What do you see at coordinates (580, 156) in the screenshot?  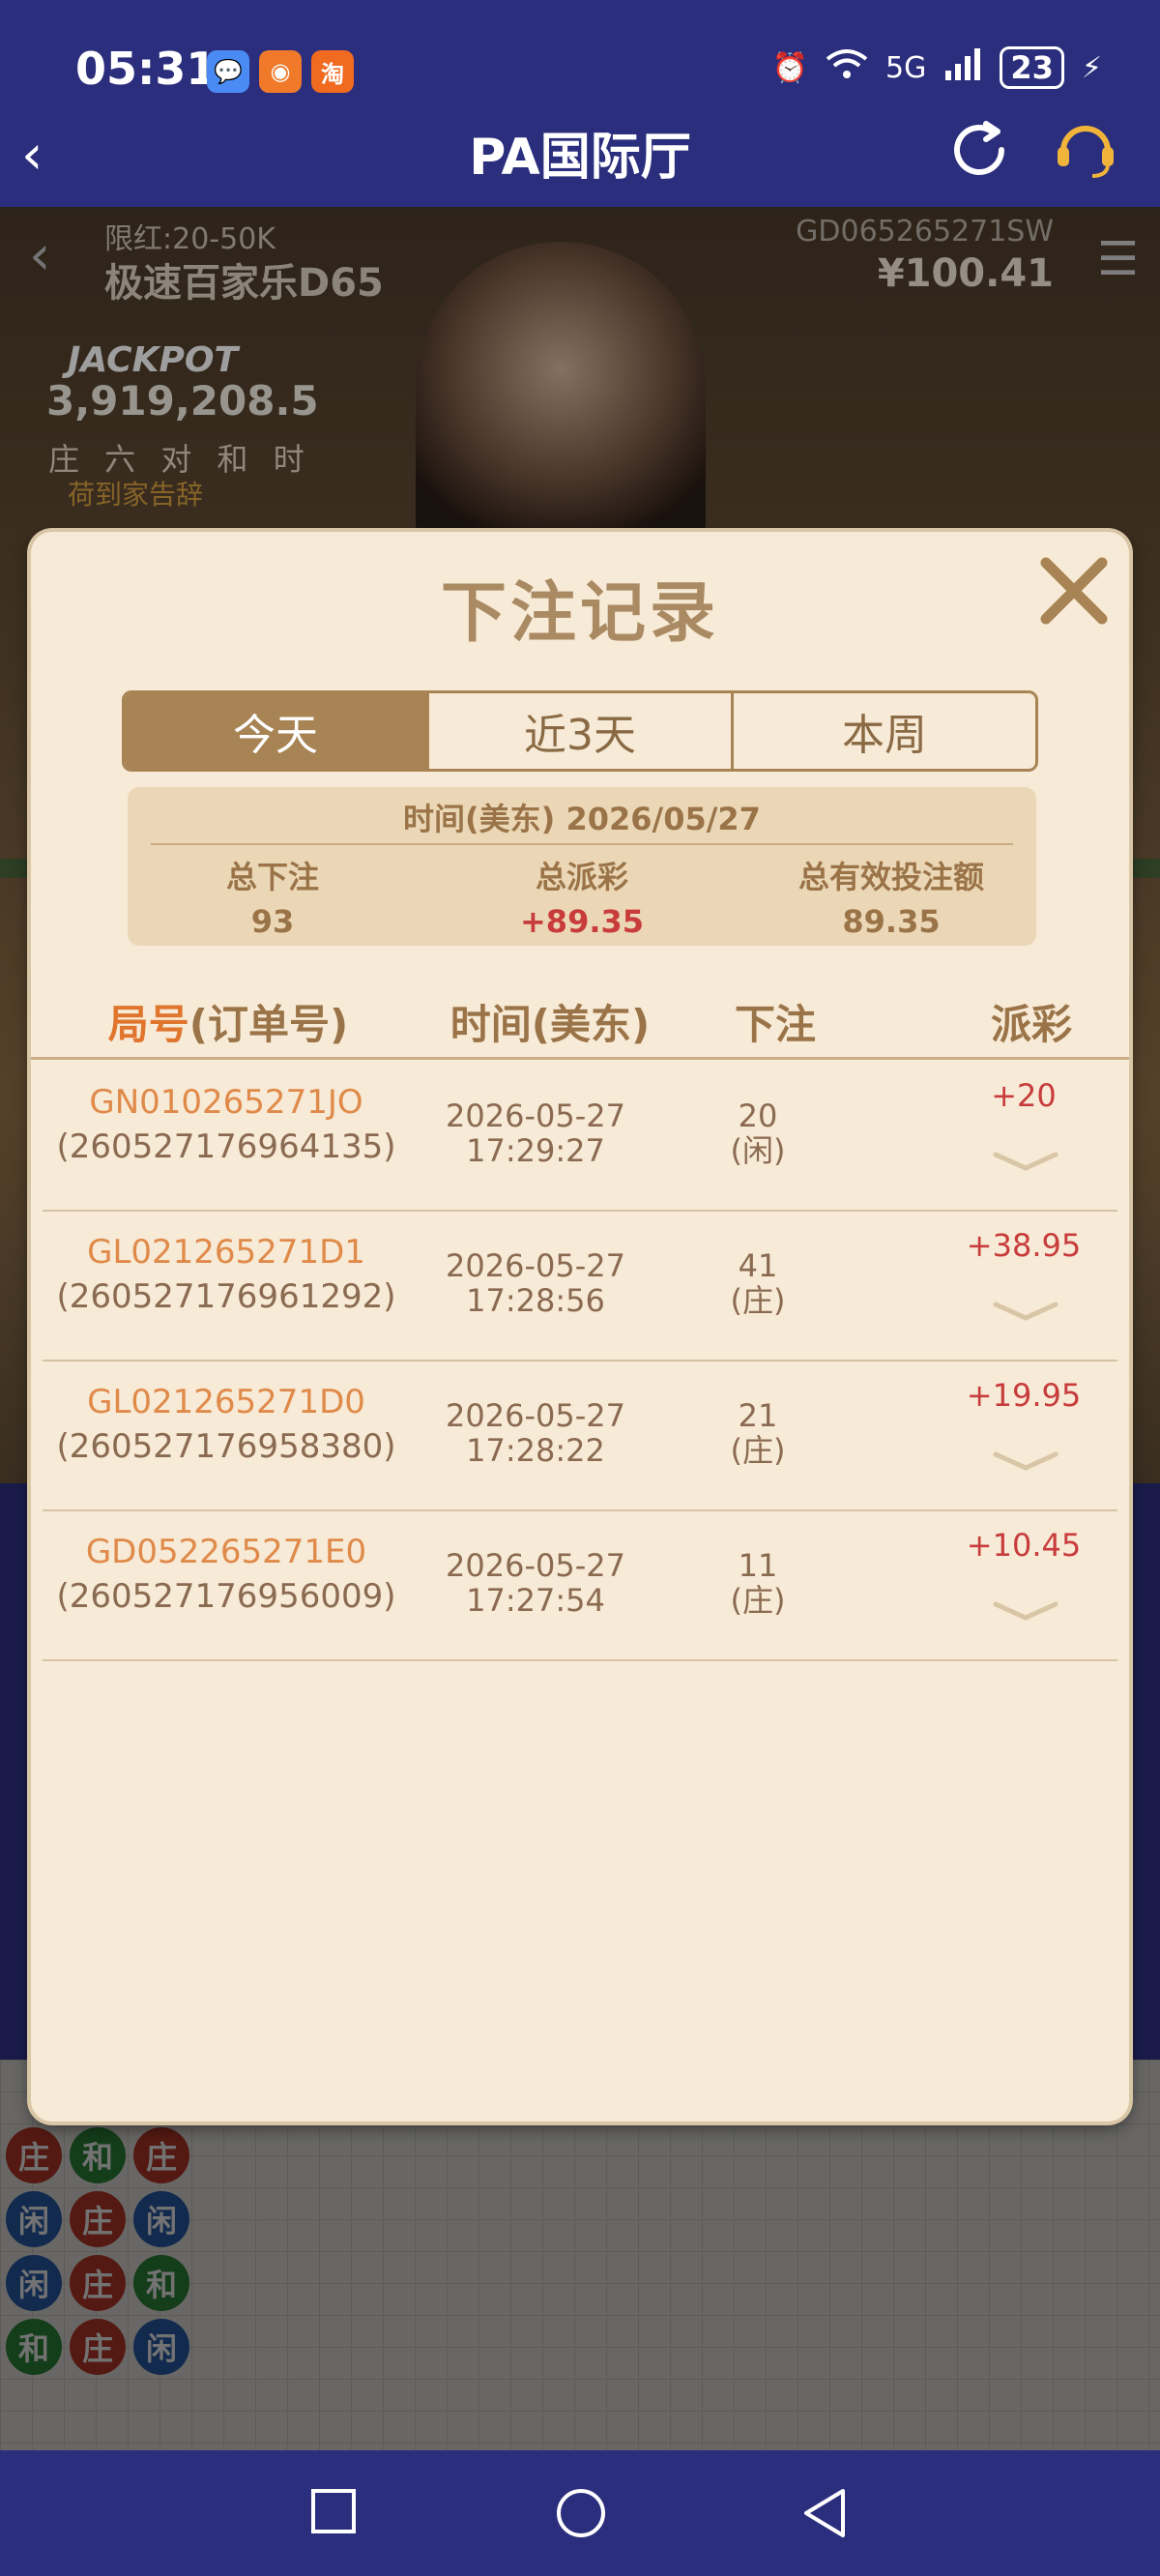 I see `app-header: ‹ PA国际厅` at bounding box center [580, 156].